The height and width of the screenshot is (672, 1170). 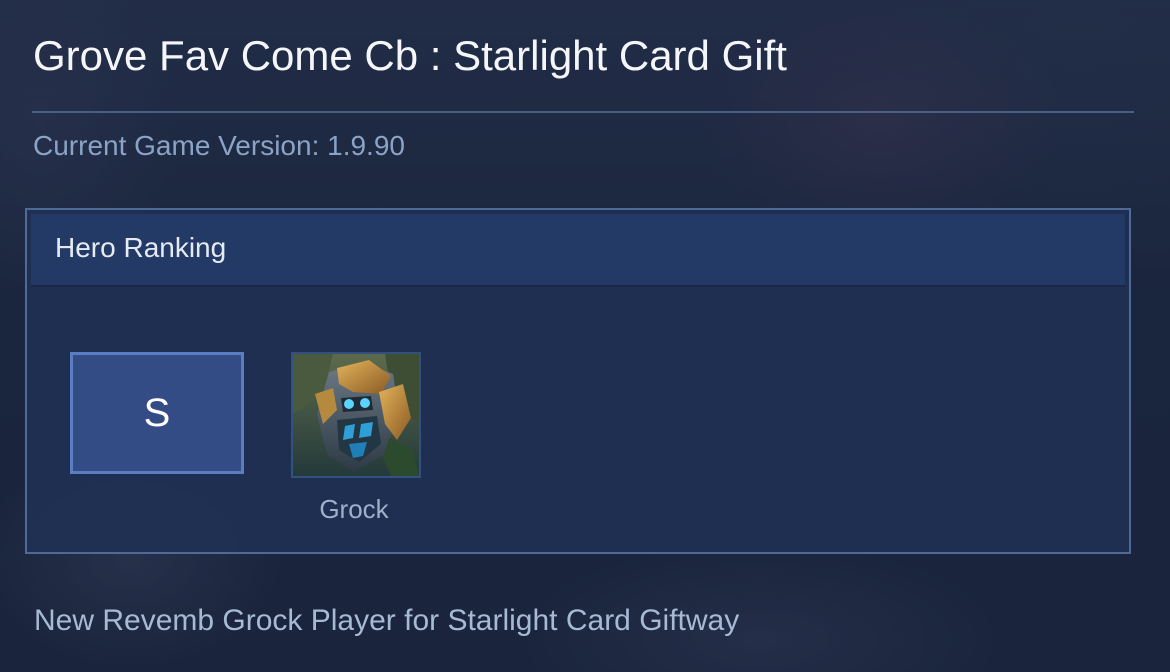 I want to click on title-divider, so click(x=583, y=112).